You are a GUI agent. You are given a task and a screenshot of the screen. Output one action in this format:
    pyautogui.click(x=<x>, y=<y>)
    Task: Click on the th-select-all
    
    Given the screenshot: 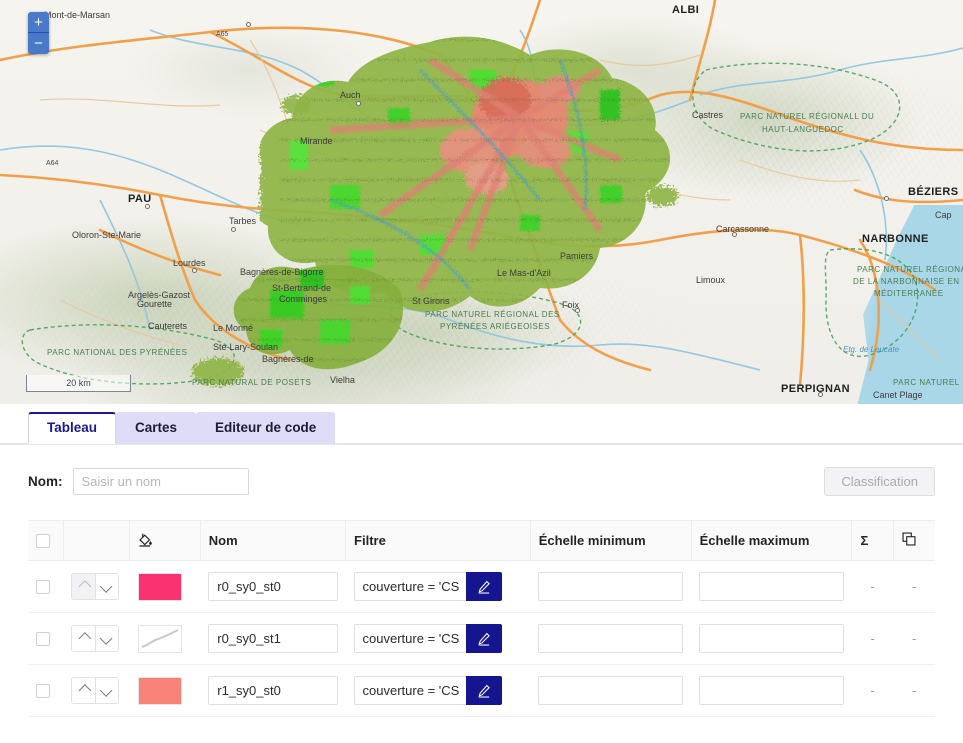 What is the action you would take?
    pyautogui.click(x=46, y=540)
    